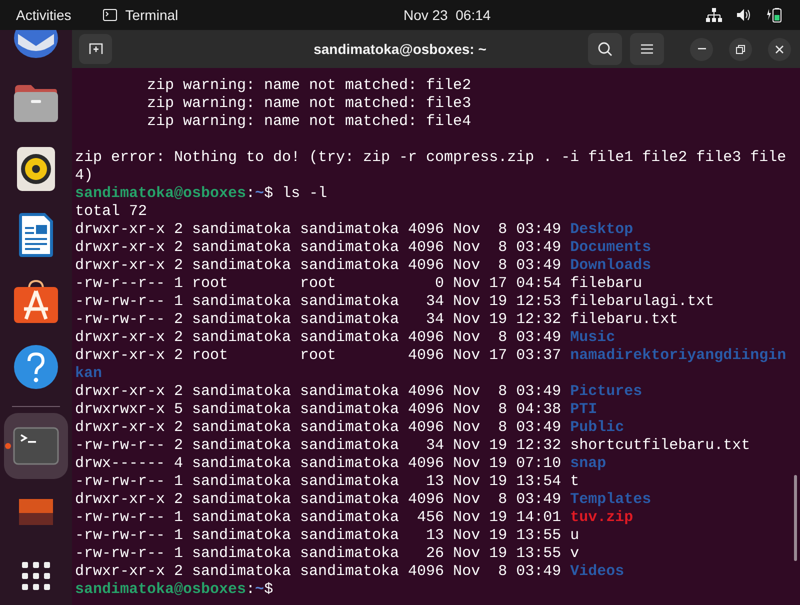 The width and height of the screenshot is (800, 605). Describe the element at coordinates (36, 103) in the screenshot. I see `folder-icon` at that location.